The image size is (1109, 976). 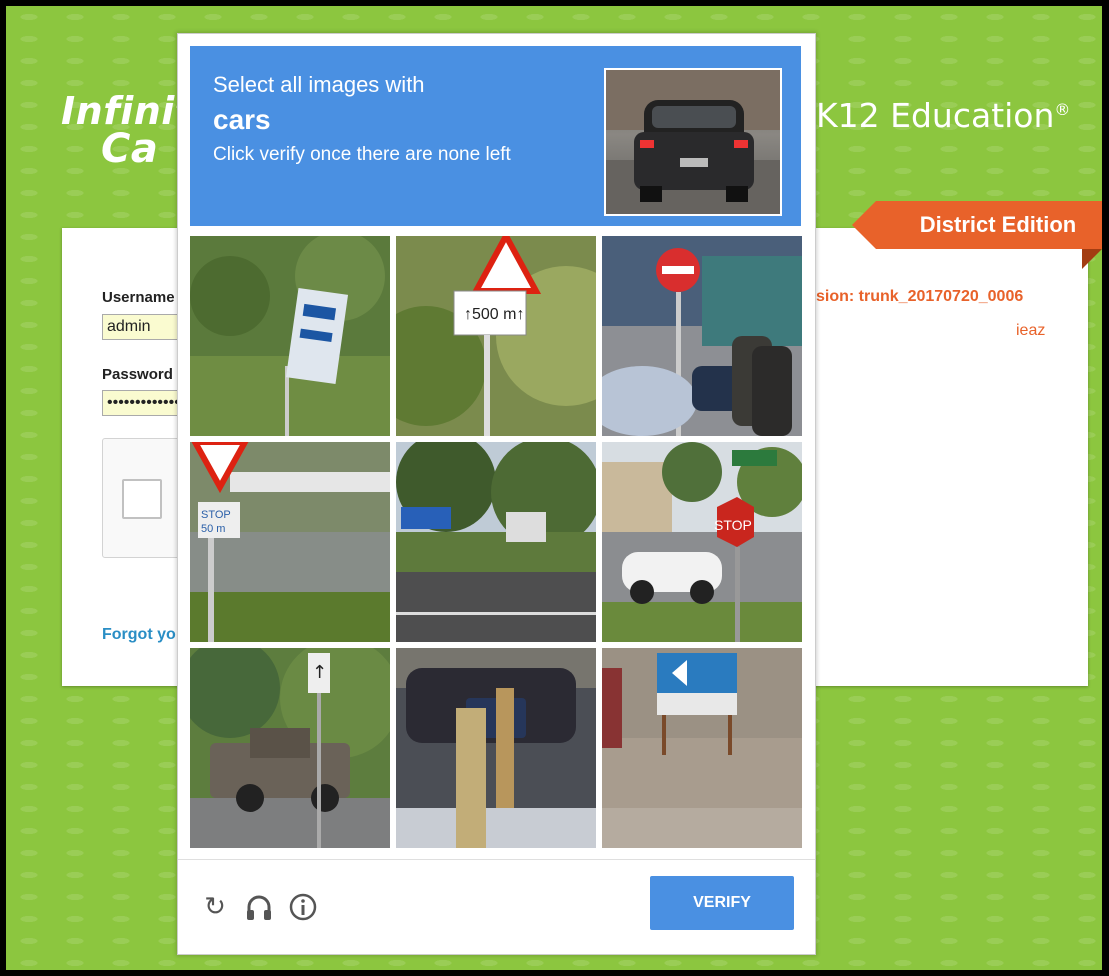 I want to click on captcha-tile-4: STOP 50 m, so click(x=290, y=542).